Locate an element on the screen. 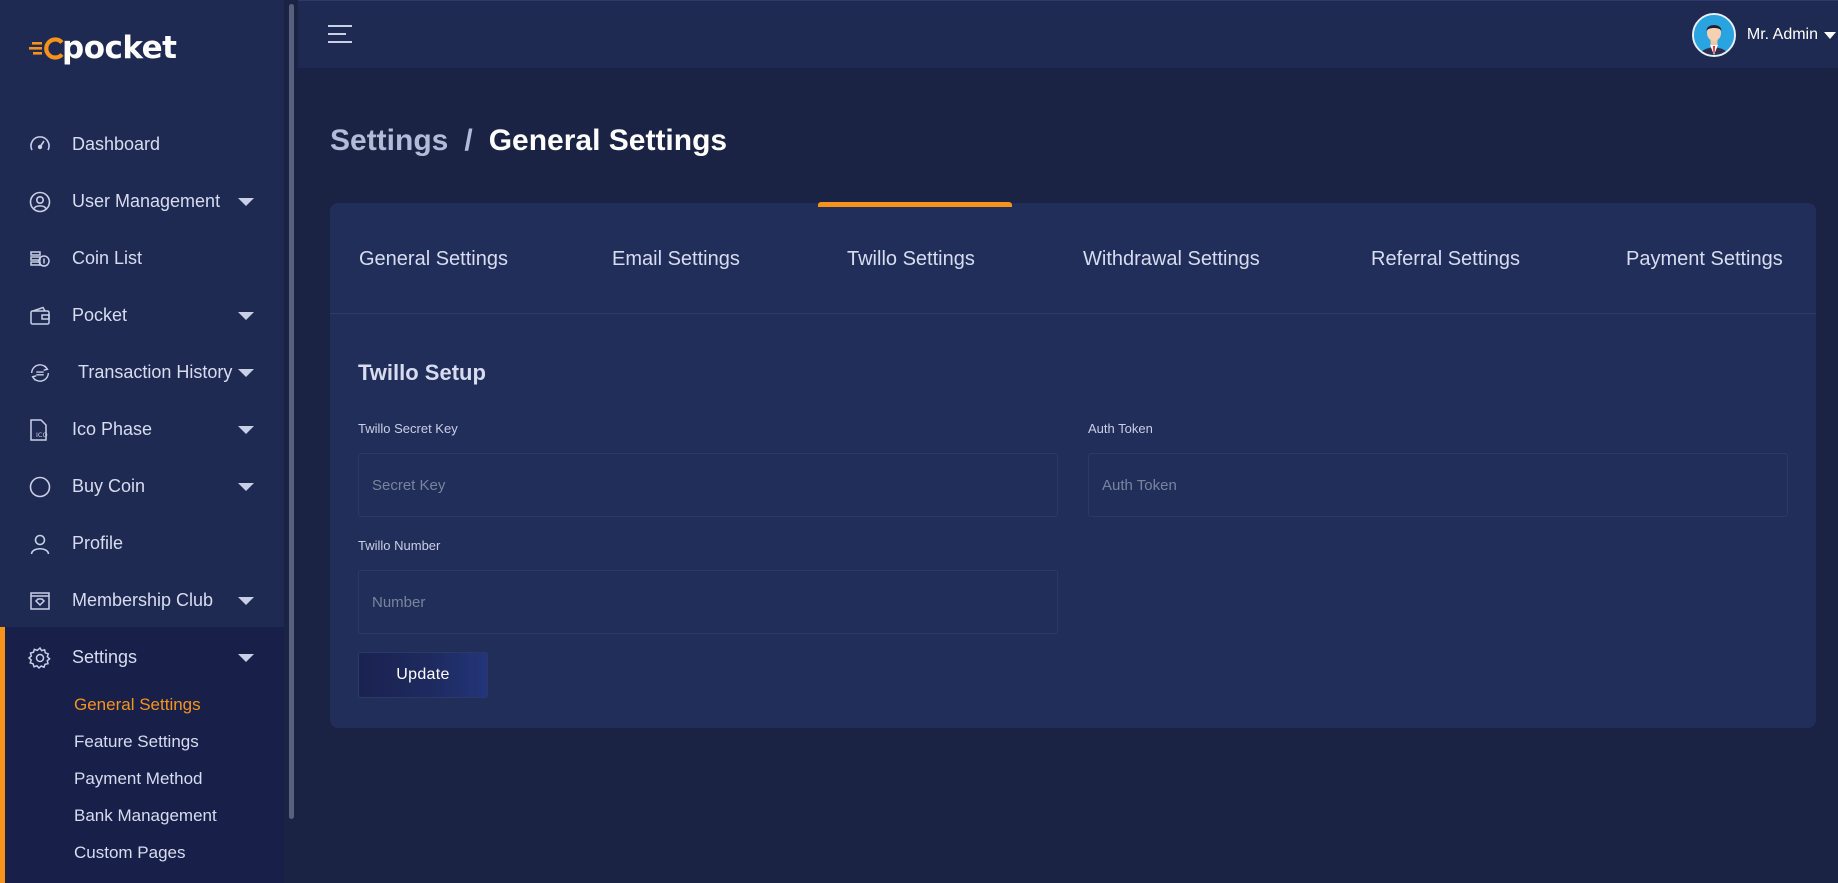 This screenshot has height=883, width=1838. active-tab-indicator is located at coordinates (915, 204).